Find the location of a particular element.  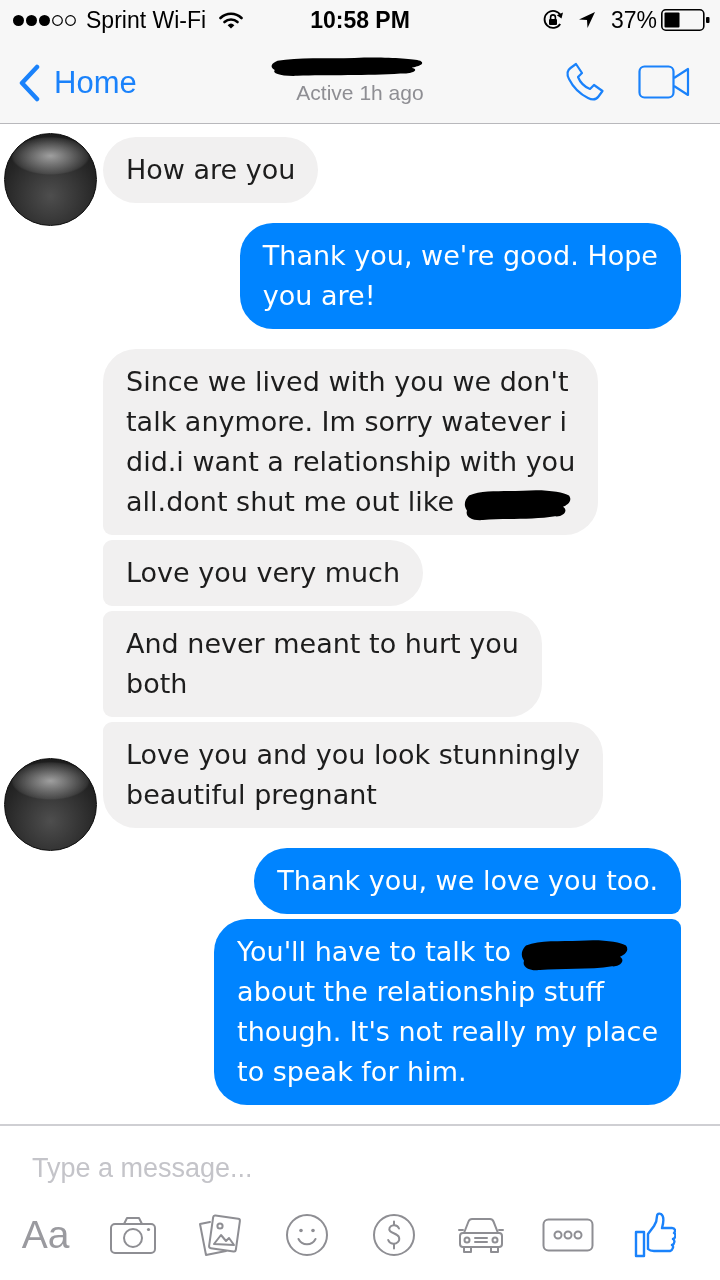

message-text: Love you very much is located at coordinates (263, 573).